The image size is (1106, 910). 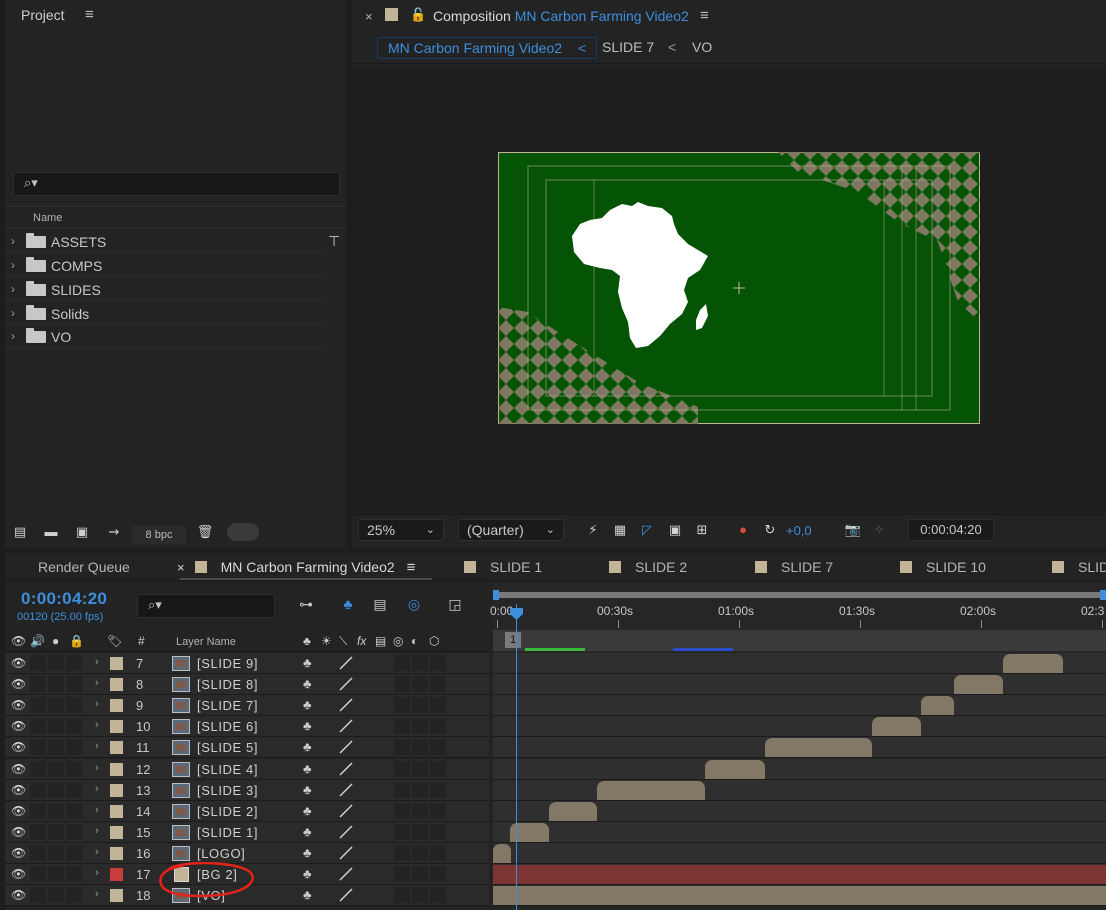 What do you see at coordinates (243, 532) in the screenshot?
I see `project-toggle` at bounding box center [243, 532].